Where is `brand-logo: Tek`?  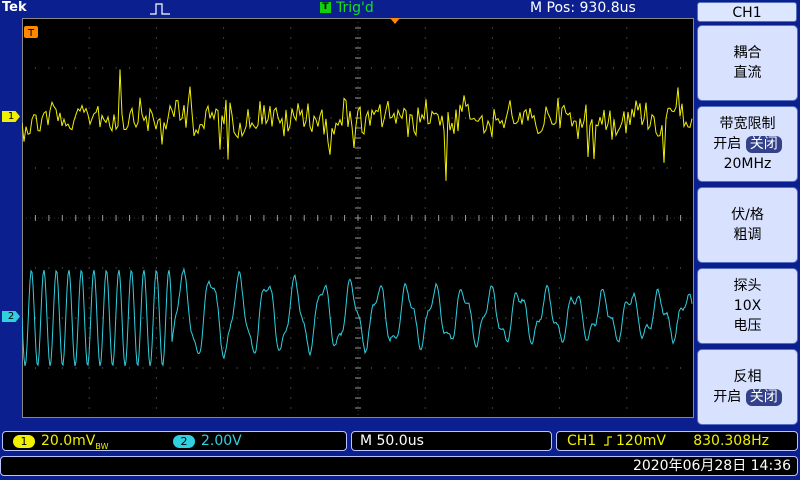 brand-logo: Tek is located at coordinates (14, 7).